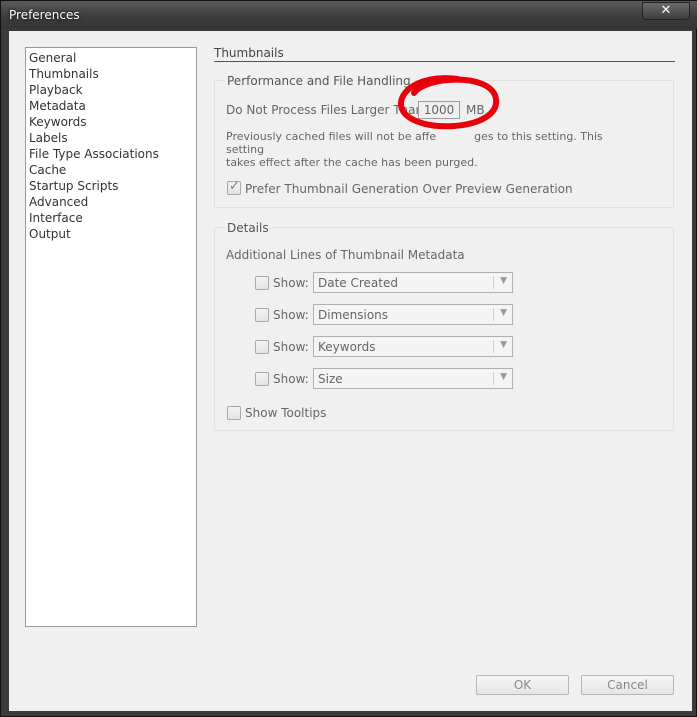  Describe the element at coordinates (112, 90) in the screenshot. I see `sidebar-item-playback: Playback` at that location.